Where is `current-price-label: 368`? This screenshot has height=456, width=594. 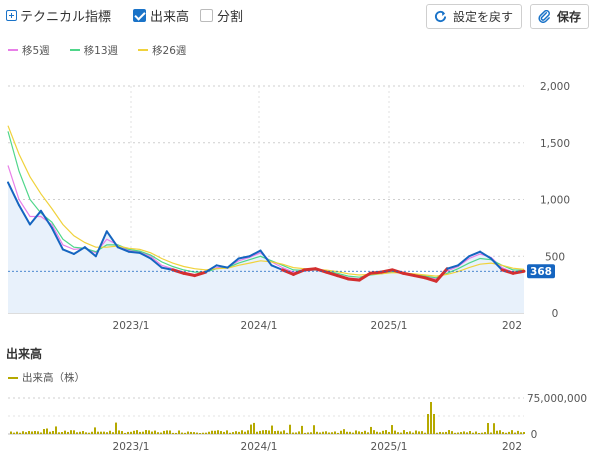
current-price-label: 368 is located at coordinates (541, 272).